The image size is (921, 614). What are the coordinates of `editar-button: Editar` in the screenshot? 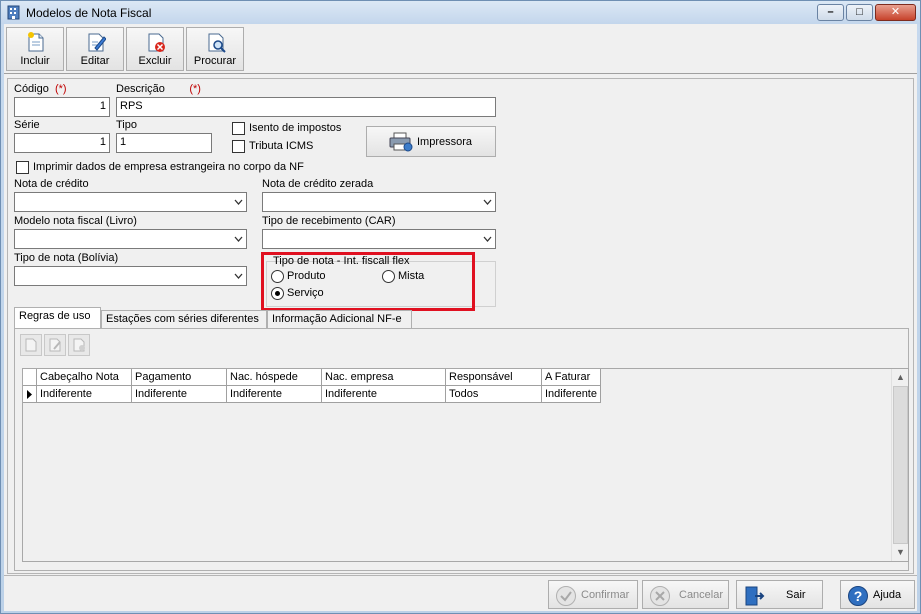 It's located at (95, 49).